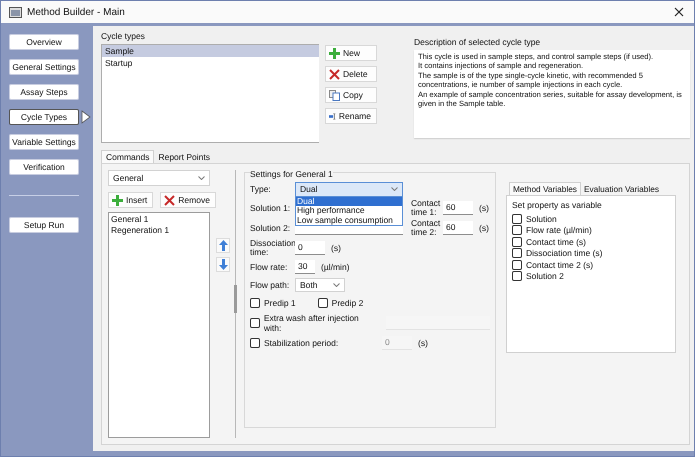 This screenshot has height=457, width=695. I want to click on dissociation-time-field: 0, so click(310, 248).